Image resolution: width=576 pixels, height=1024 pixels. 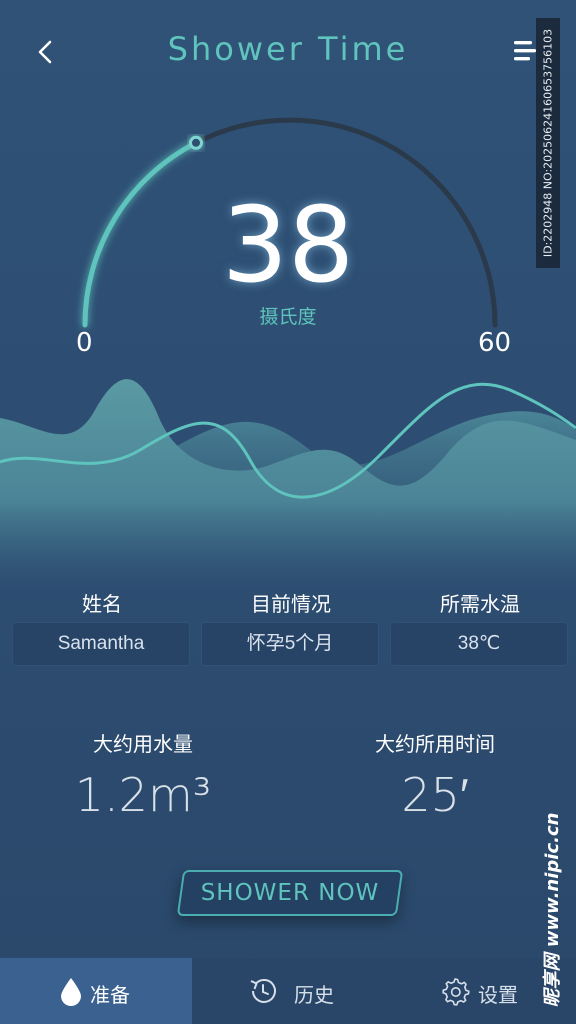 I want to click on time-usage-value: 25′, so click(x=435, y=795).